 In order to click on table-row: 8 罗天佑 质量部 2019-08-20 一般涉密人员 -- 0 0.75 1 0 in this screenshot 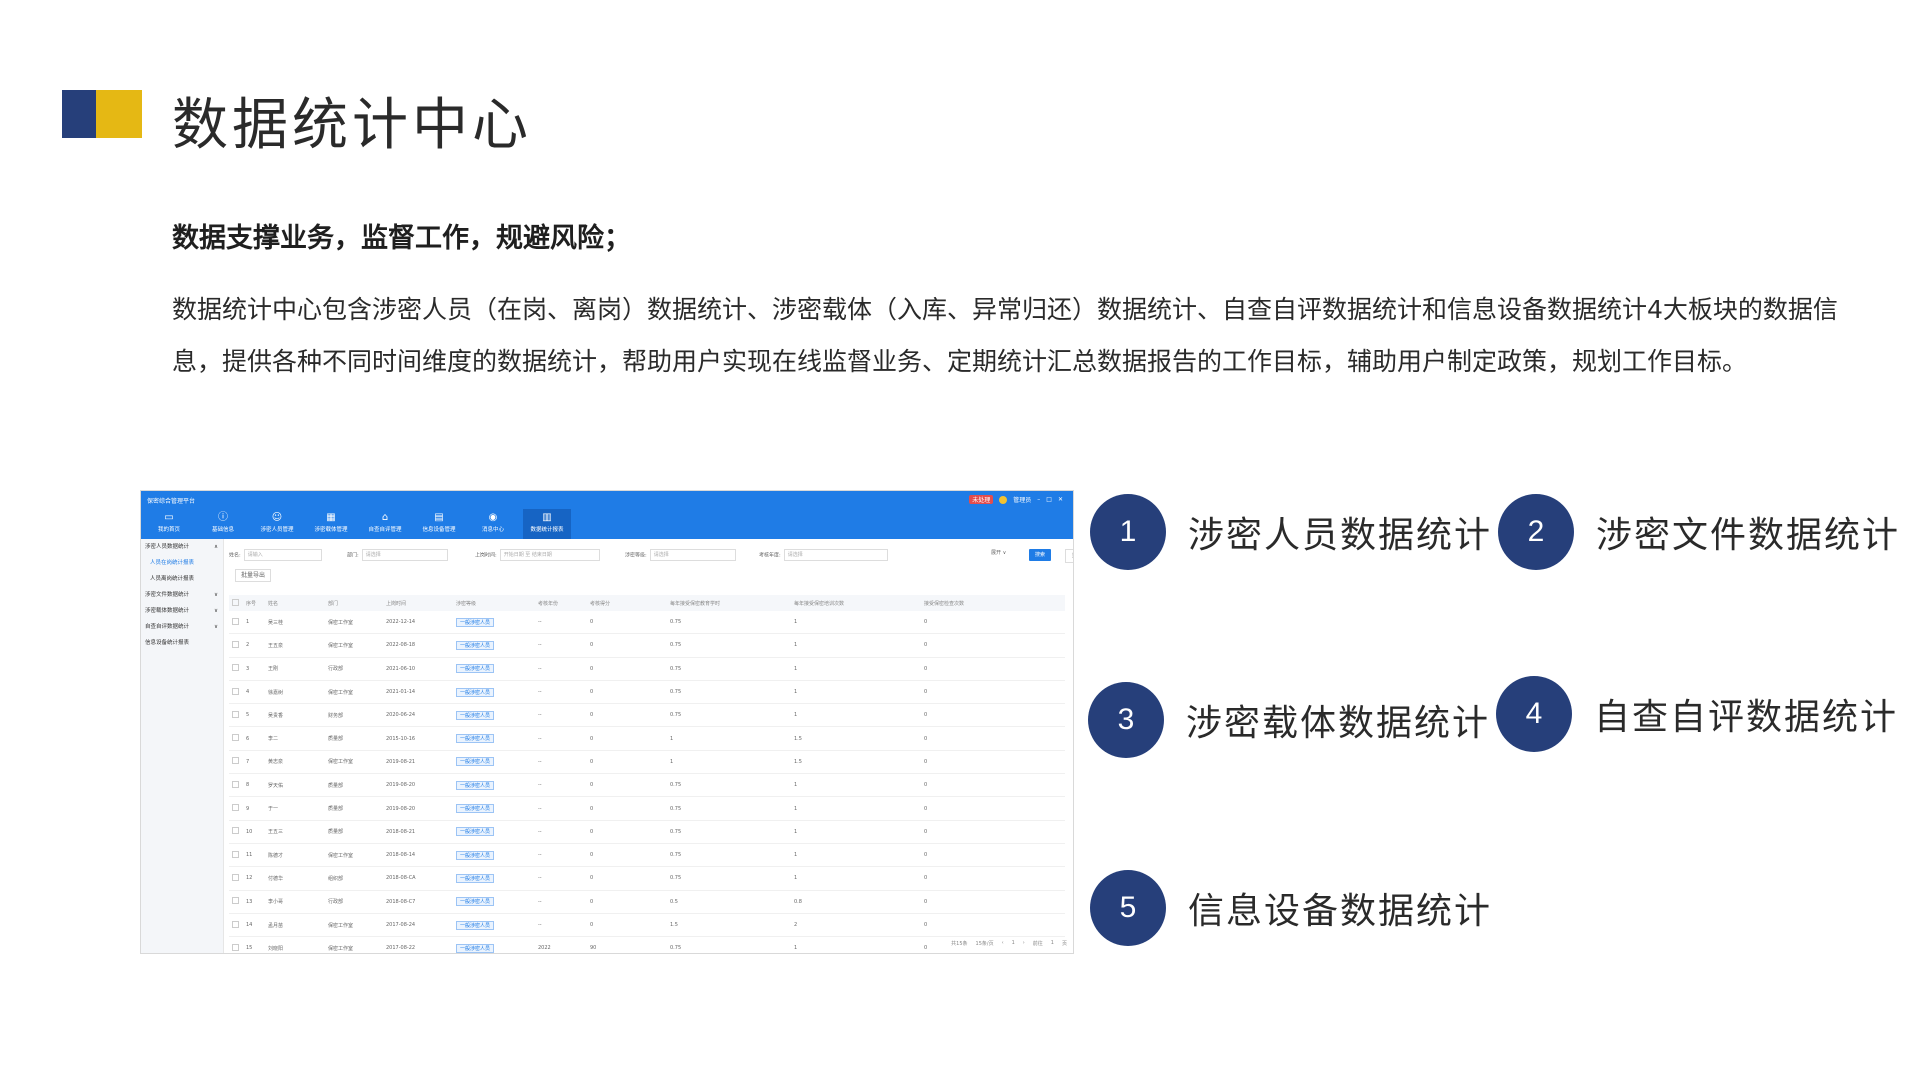, I will do `click(647, 785)`.